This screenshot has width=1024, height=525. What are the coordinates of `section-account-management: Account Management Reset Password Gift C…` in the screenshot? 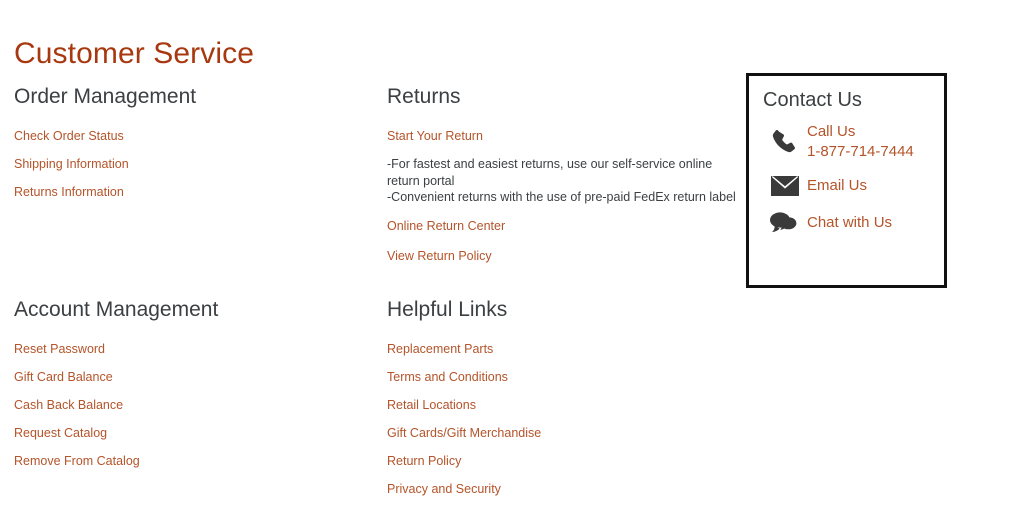 It's located at (194, 382).